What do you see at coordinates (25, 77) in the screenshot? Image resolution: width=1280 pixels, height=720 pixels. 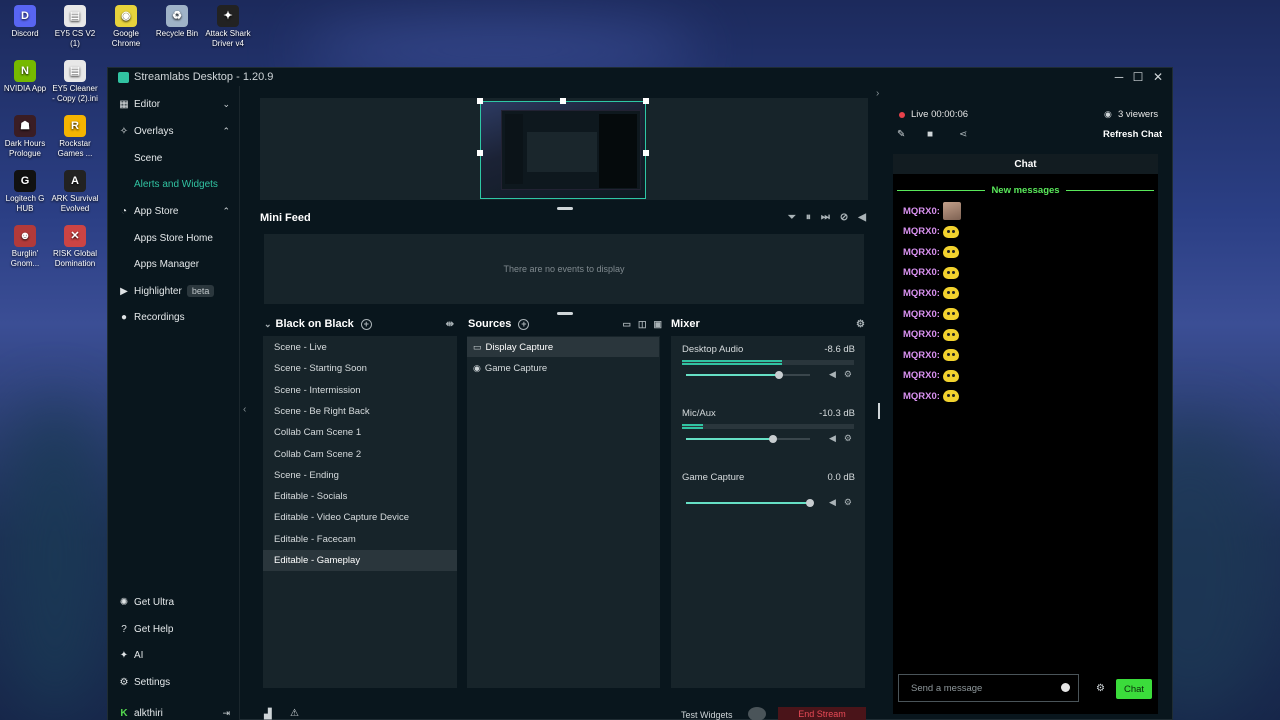 I see `desktop-icon: N NVIDIA App` at bounding box center [25, 77].